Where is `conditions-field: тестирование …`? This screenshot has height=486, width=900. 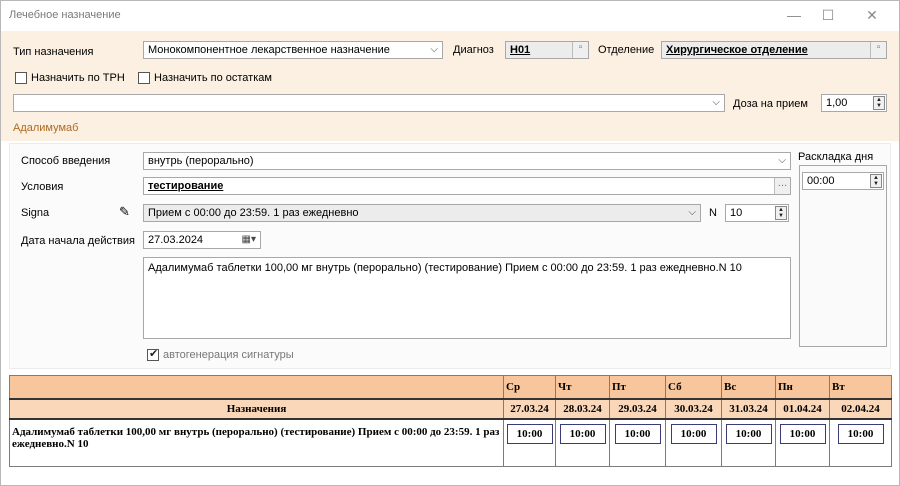 conditions-field: тестирование … is located at coordinates (467, 186).